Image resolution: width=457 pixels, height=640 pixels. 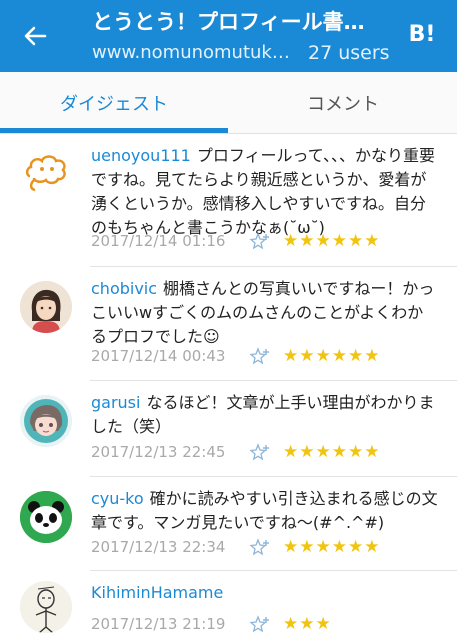 I want to click on girl-portrait-icon, so click(x=46, y=307).